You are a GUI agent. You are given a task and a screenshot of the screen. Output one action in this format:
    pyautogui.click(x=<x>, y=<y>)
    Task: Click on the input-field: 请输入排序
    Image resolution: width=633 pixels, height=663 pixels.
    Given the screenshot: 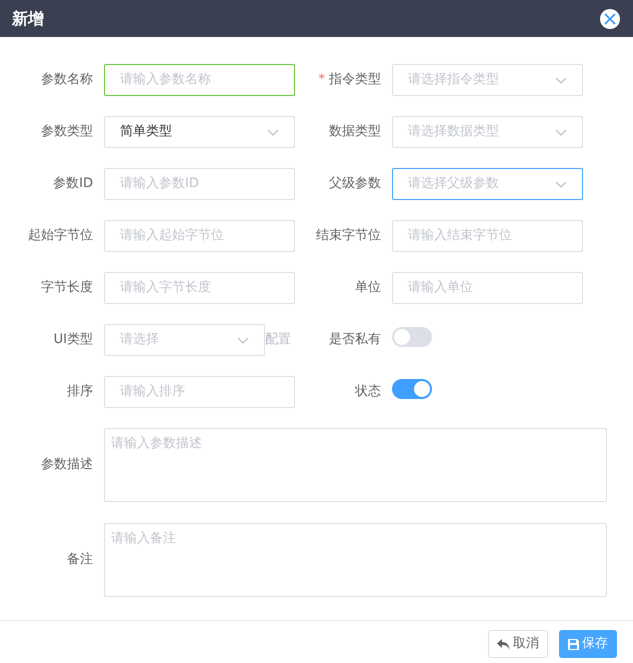 What is the action you would take?
    pyautogui.click(x=199, y=392)
    